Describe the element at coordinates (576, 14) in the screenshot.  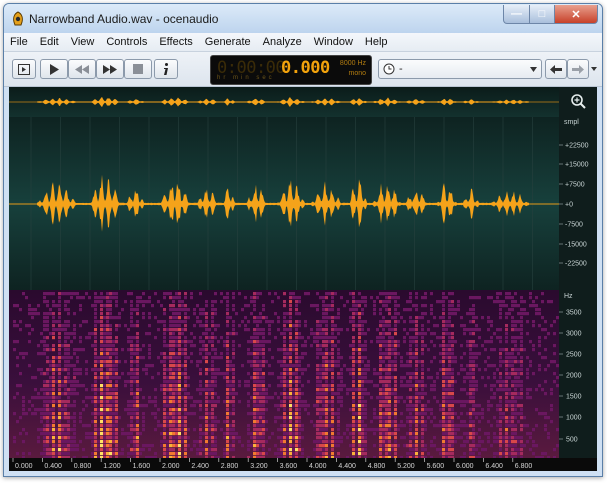
I see `close-button: ✕` at that location.